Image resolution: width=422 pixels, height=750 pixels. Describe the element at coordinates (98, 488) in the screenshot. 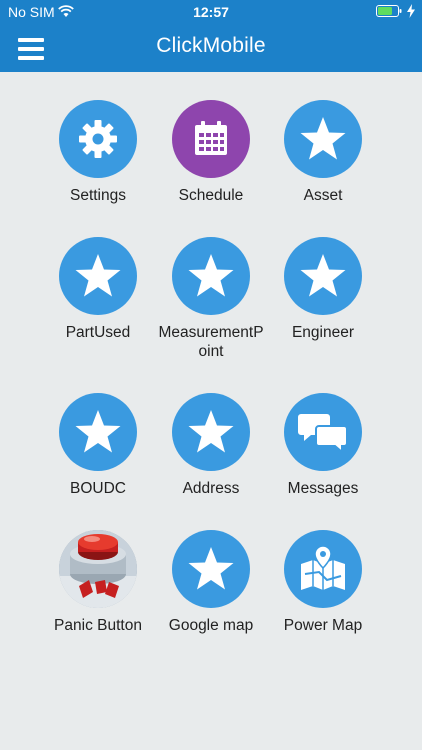

I see `tile-label: BOUDC` at that location.